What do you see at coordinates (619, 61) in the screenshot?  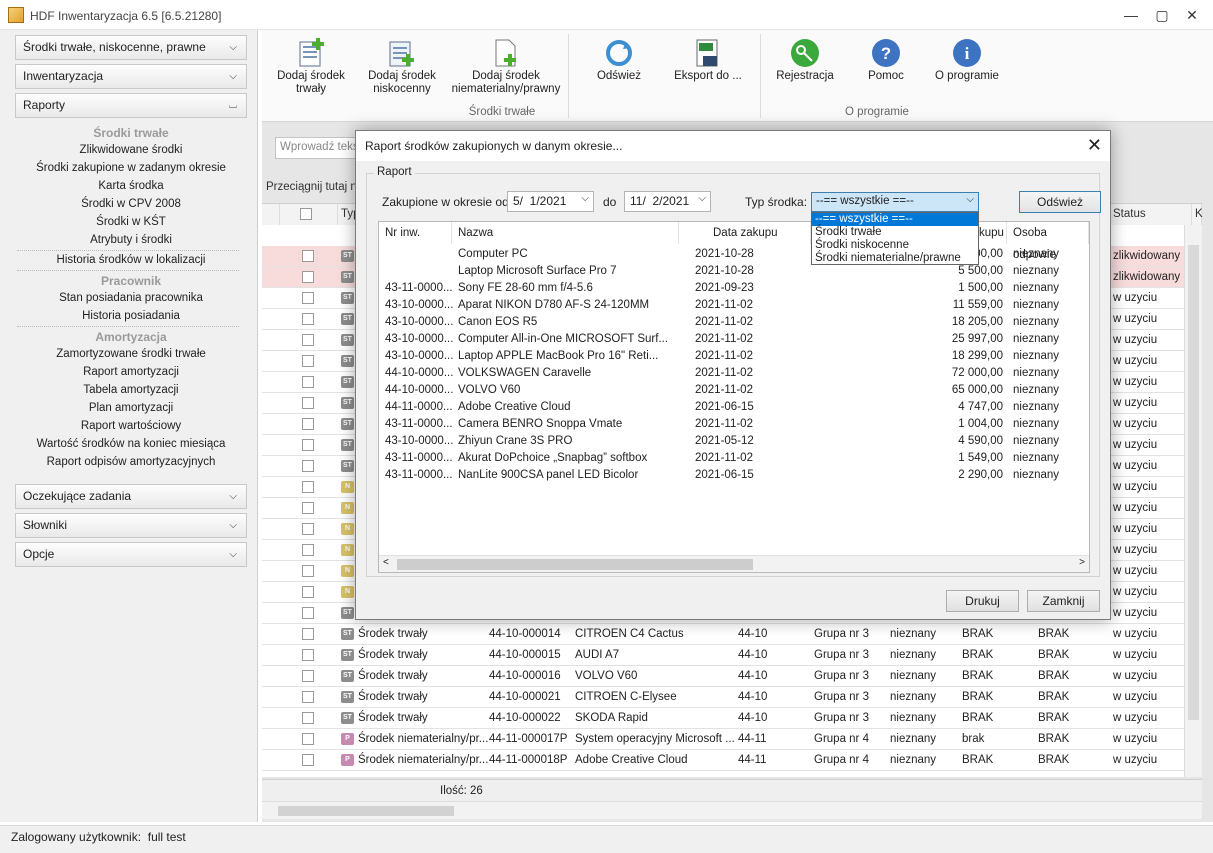 I see `refresh-ribbon-button: Odśwież` at bounding box center [619, 61].